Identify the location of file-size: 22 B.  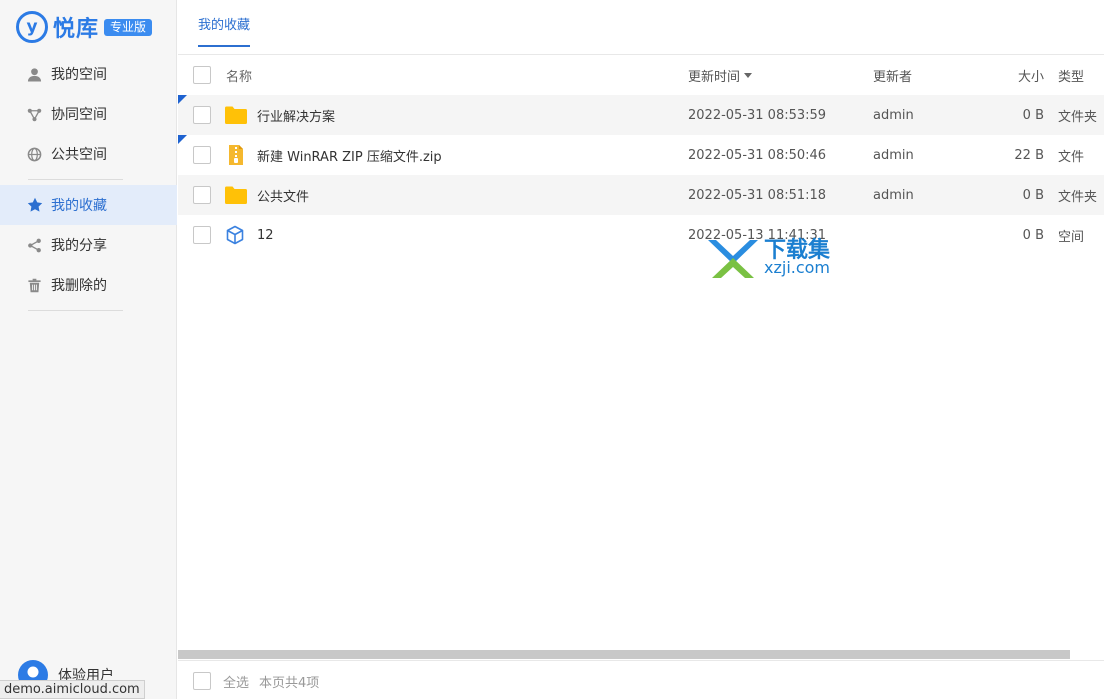
(1029, 155).